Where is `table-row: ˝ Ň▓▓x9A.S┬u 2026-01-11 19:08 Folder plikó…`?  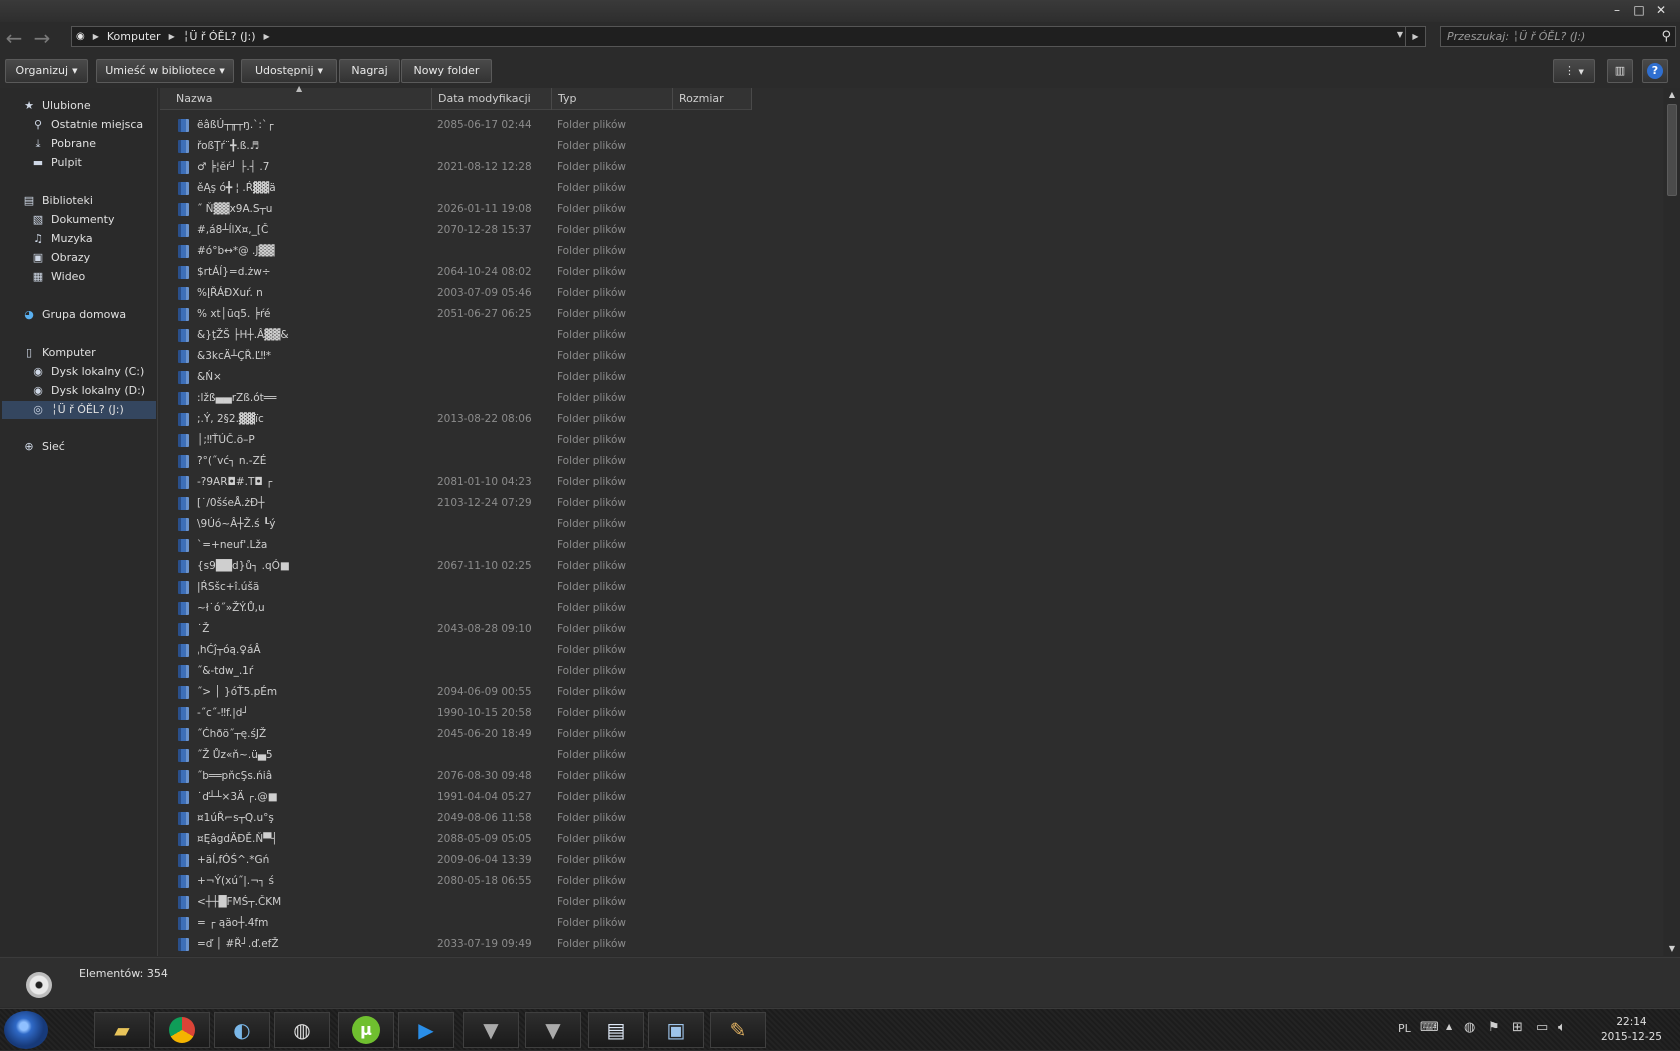 table-row: ˝ Ň▓▓x9A.S┬u 2026-01-11 19:08 Folder plikó… is located at coordinates (460, 209).